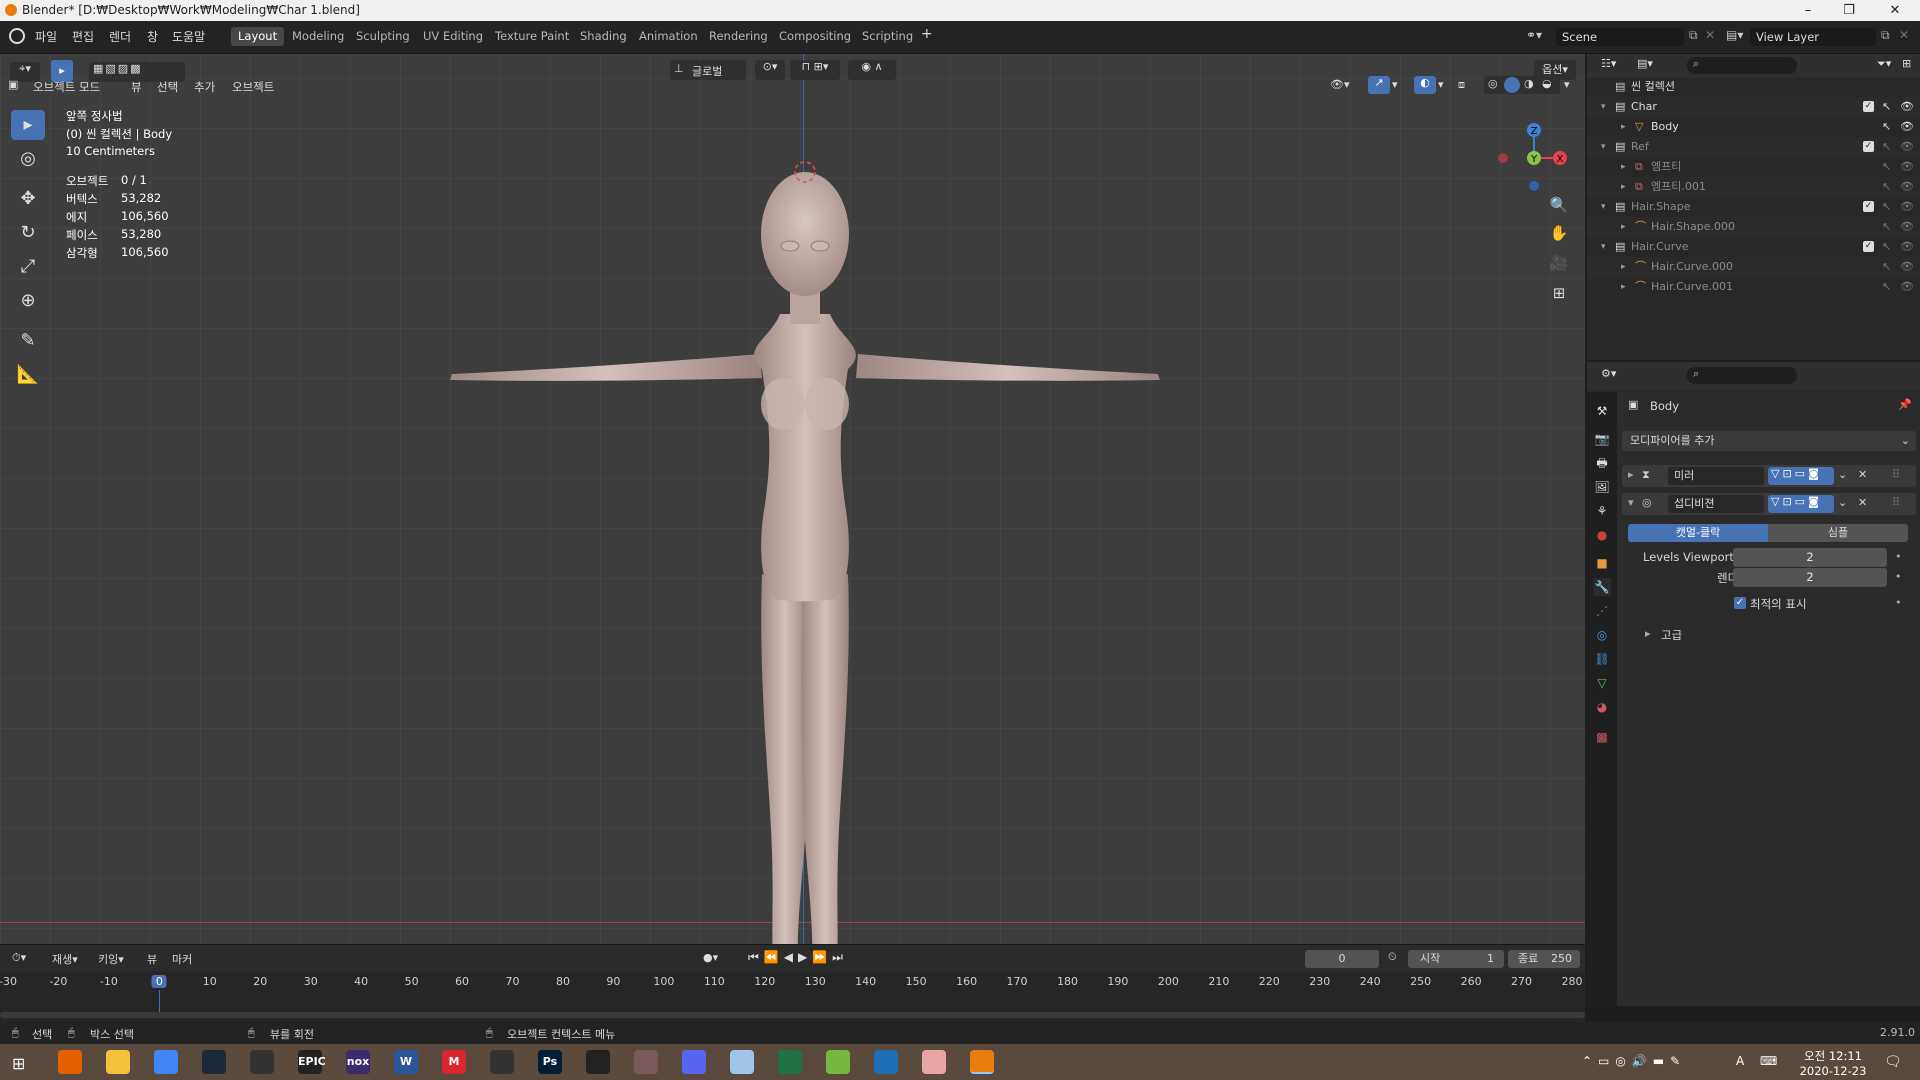  Describe the element at coordinates (742, 1062) in the screenshot. I see `taskbar-paint-icon` at that location.